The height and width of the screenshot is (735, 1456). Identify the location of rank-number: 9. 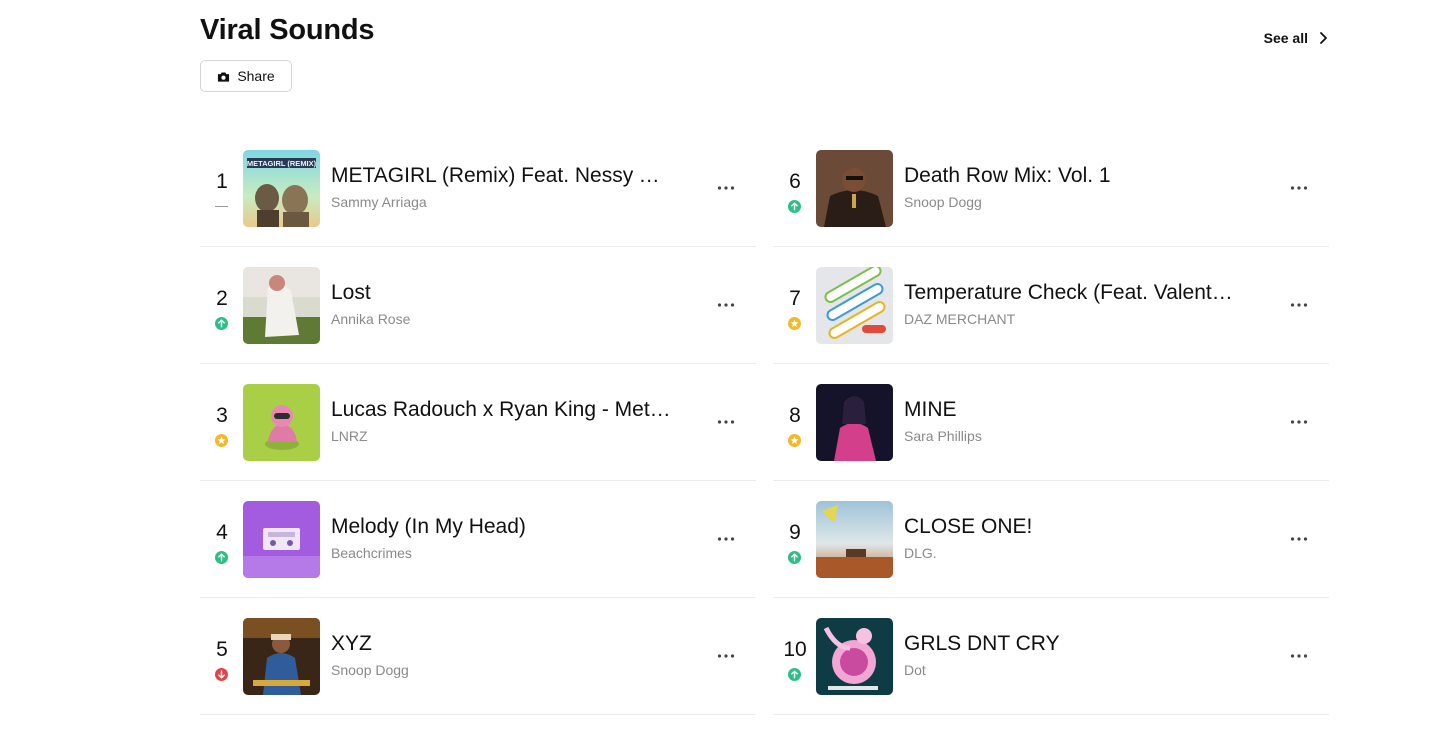
(795, 532).